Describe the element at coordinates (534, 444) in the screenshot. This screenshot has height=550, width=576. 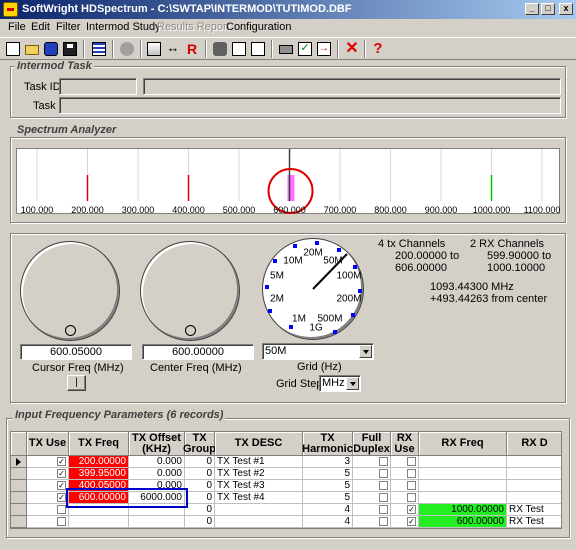
I see `column-header-rx-desc: RX D` at that location.